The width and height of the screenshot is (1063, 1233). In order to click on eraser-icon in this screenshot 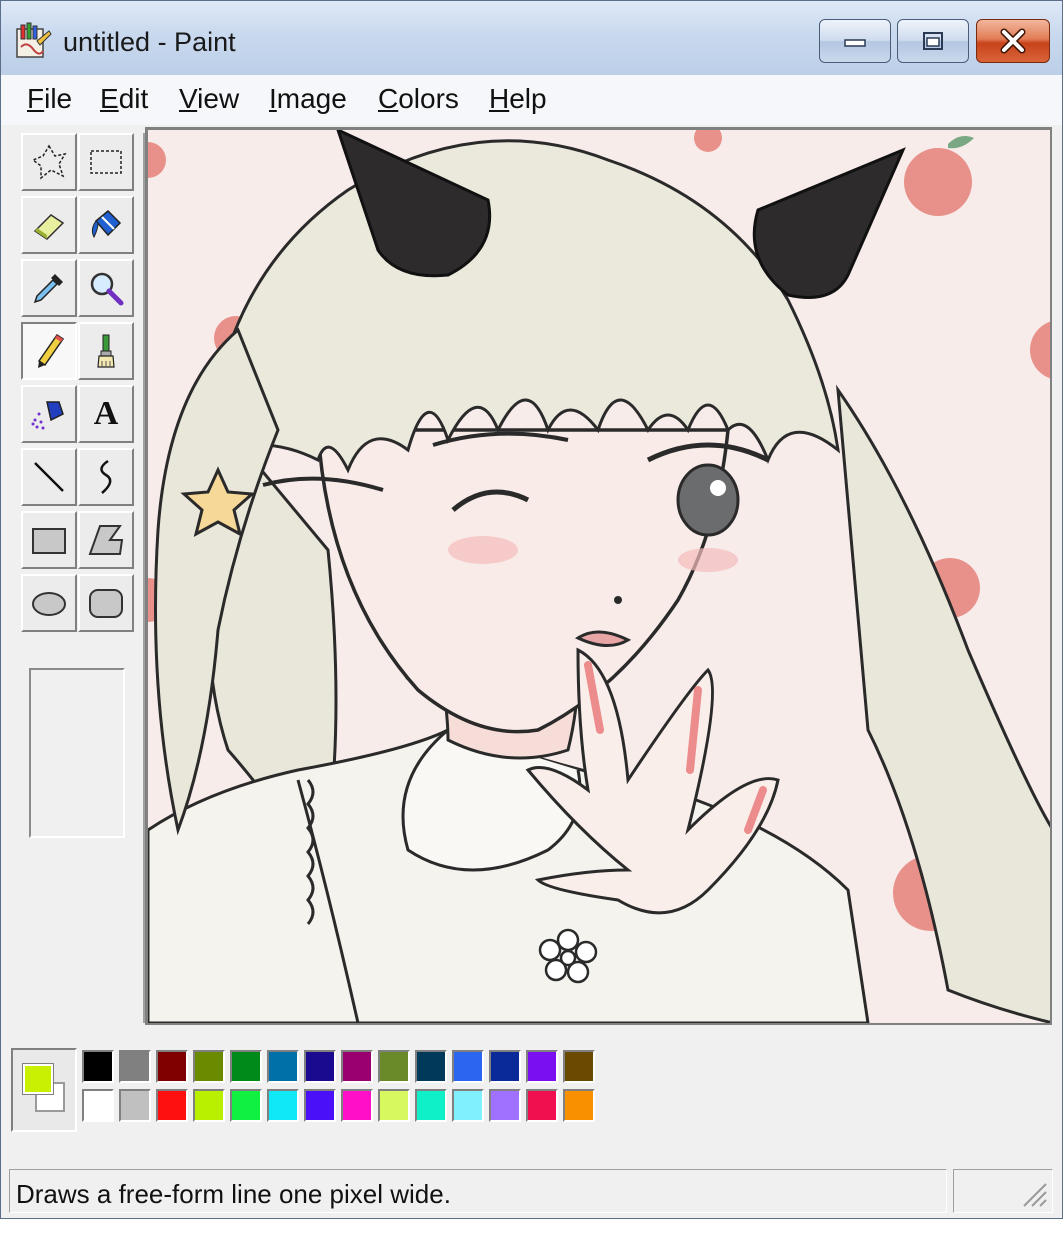, I will do `click(49, 227)`.